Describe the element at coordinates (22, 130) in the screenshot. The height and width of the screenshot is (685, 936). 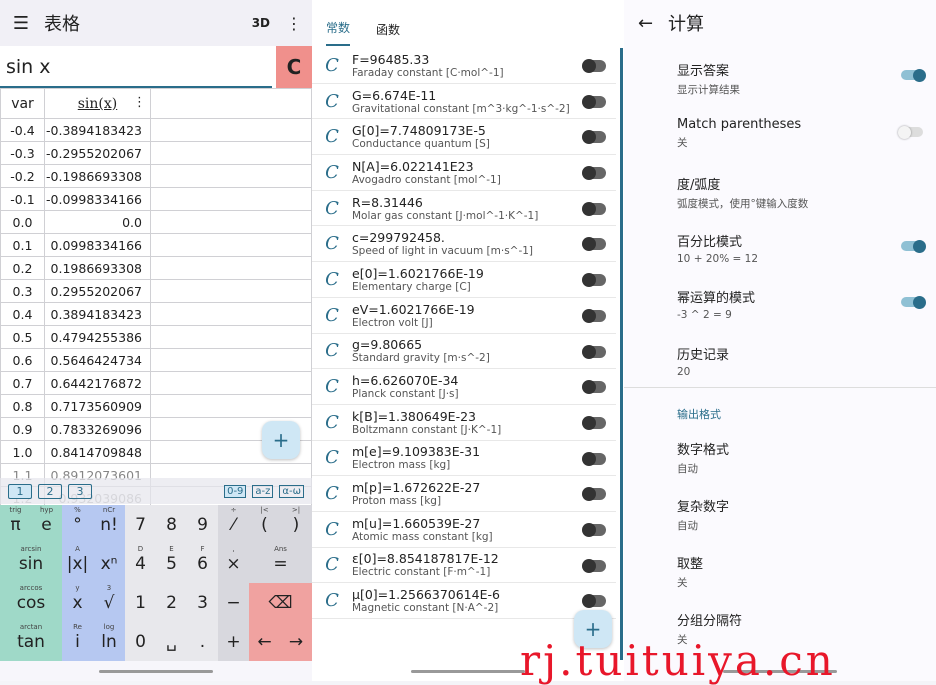
I see `var-cell: -0.4` at that location.